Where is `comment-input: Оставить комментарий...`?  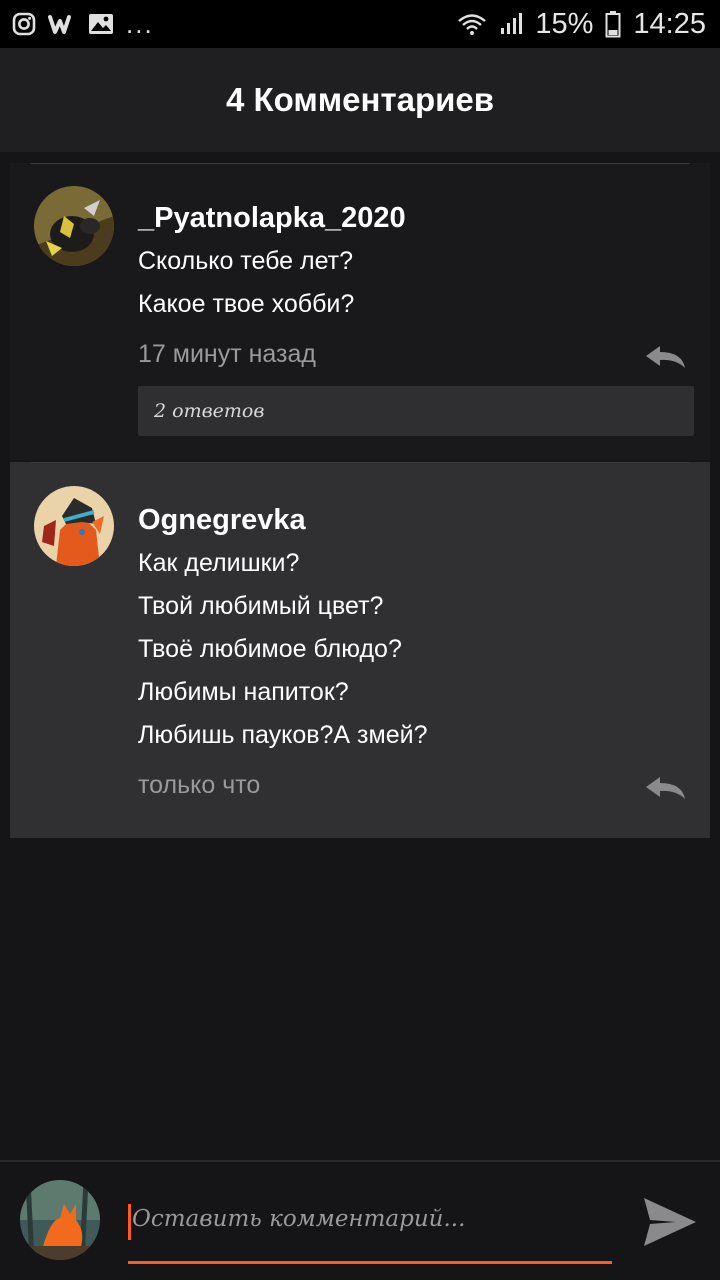 comment-input: Оставить комментарий... is located at coordinates (370, 1229).